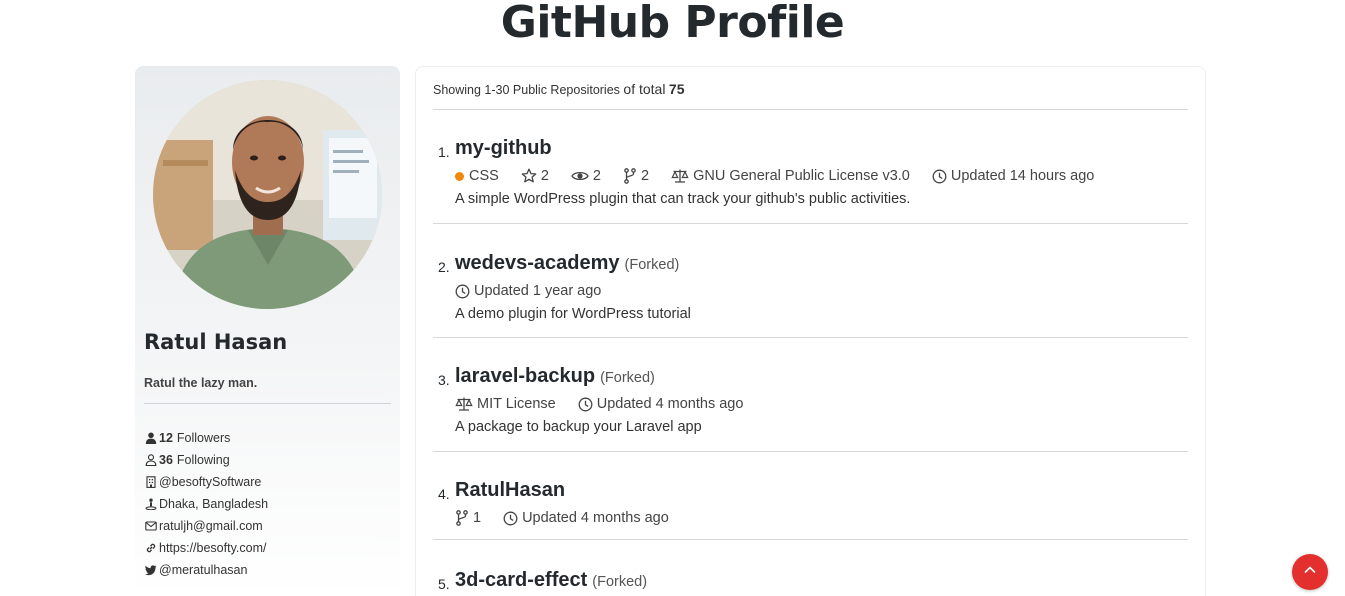  Describe the element at coordinates (151, 548) in the screenshot. I see `link-icon` at that location.